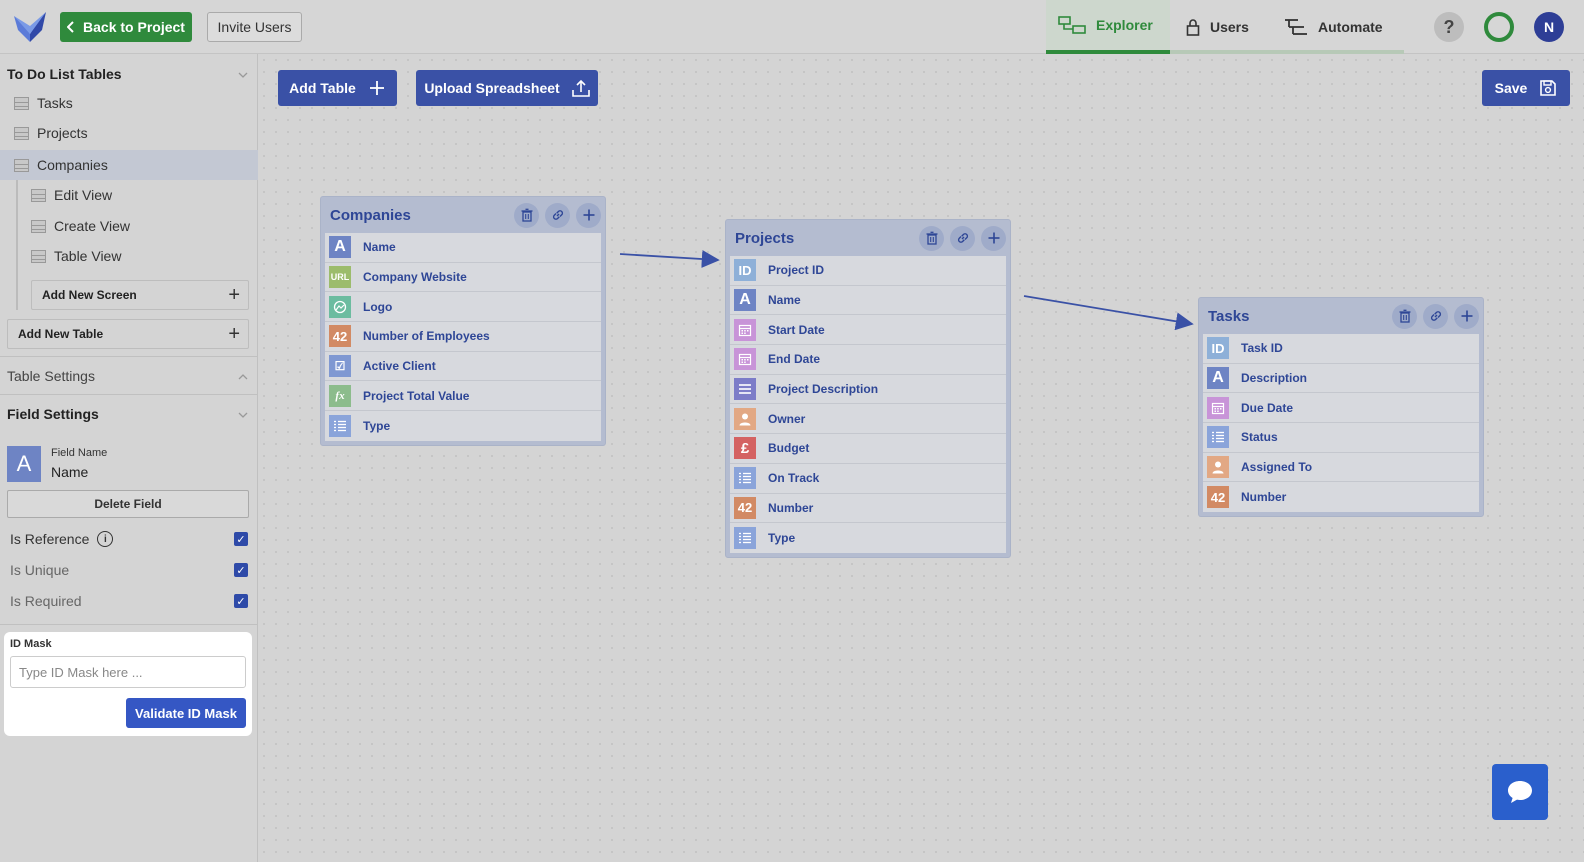 The height and width of the screenshot is (862, 1584). Describe the element at coordinates (128, 334) in the screenshot. I see `add-new-table-button: Add New Table +` at that location.